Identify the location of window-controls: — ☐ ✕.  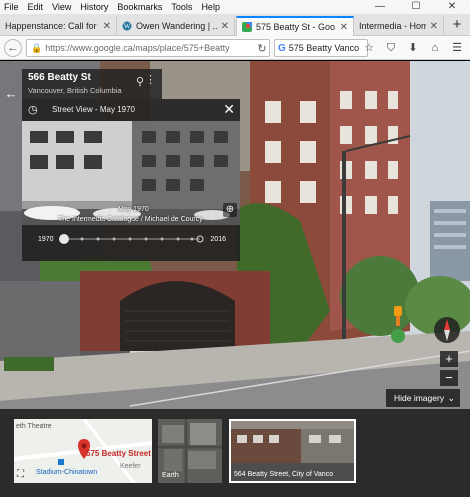
(416, 7).